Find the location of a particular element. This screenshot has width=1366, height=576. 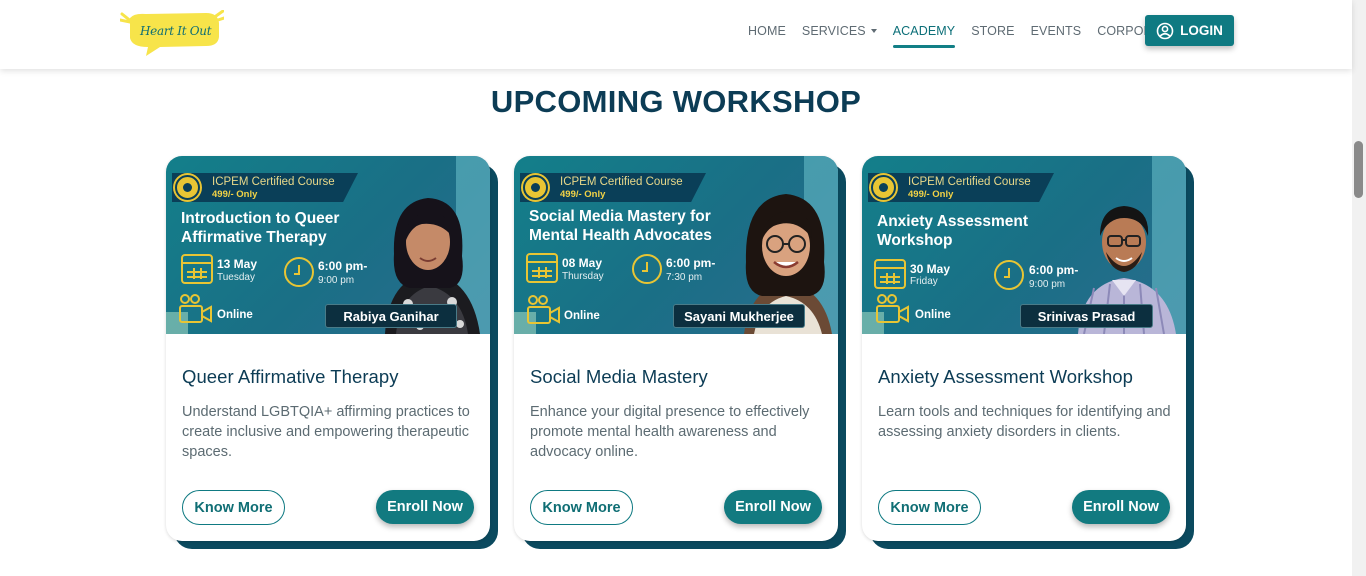

user-circle-icon is located at coordinates (1165, 30).